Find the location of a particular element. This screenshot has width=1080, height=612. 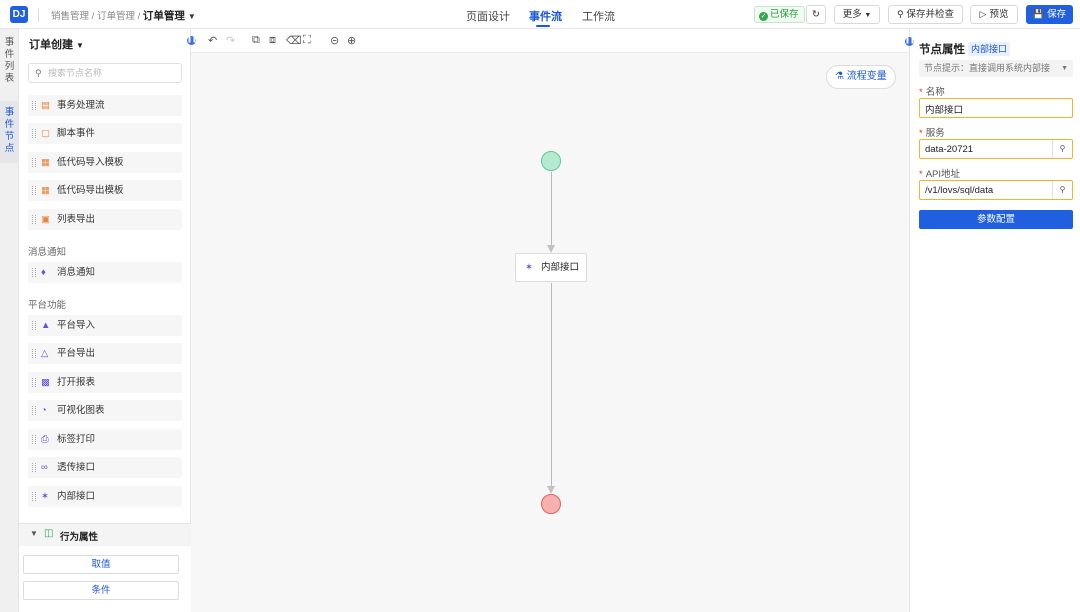

zoom-out-icon: ⊝ is located at coordinates (334, 40).